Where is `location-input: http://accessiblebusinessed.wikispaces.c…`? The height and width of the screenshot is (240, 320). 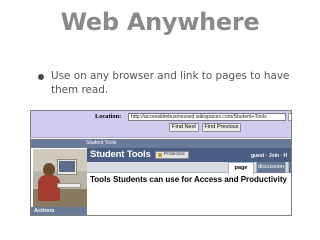
location-input: http://accessiblebusinessed.wikispaces.c… is located at coordinates (207, 116).